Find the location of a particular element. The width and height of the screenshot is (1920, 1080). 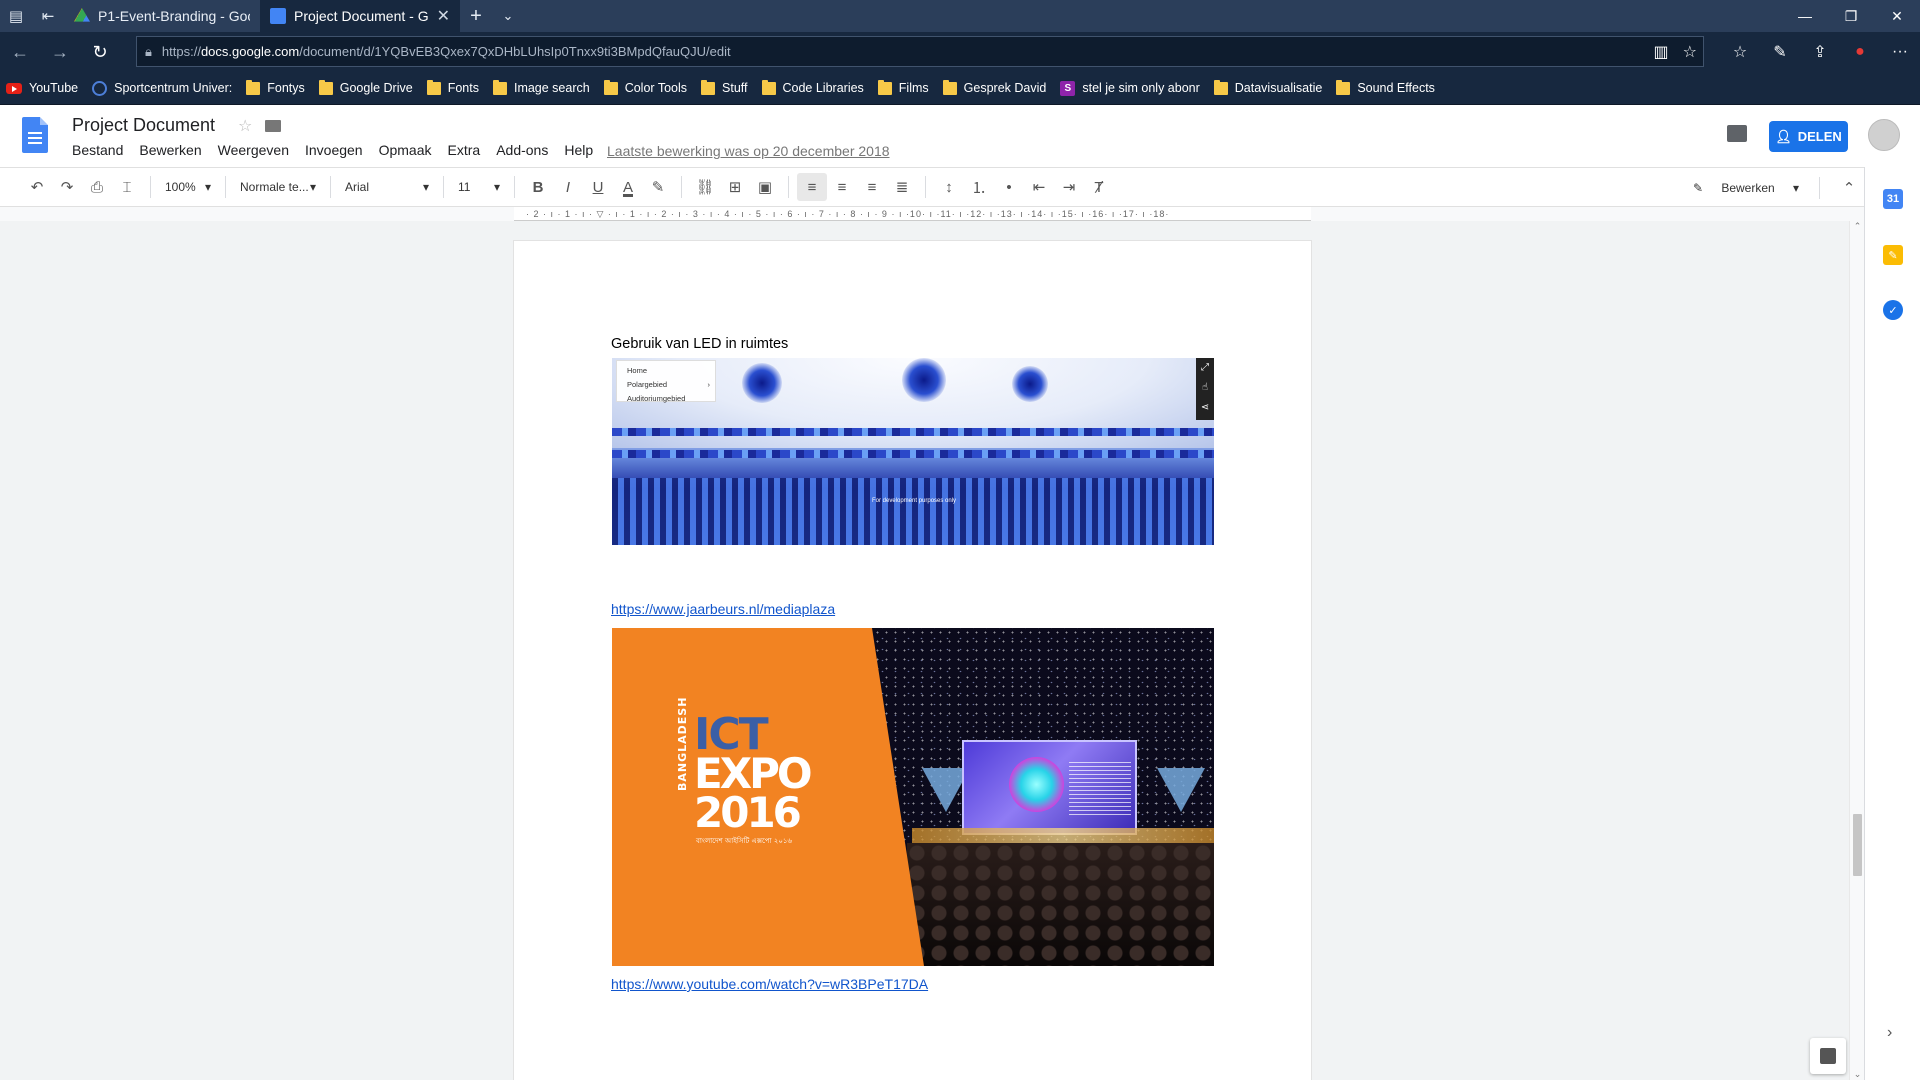

web-notes-icon: ✎ is located at coordinates (1780, 52).